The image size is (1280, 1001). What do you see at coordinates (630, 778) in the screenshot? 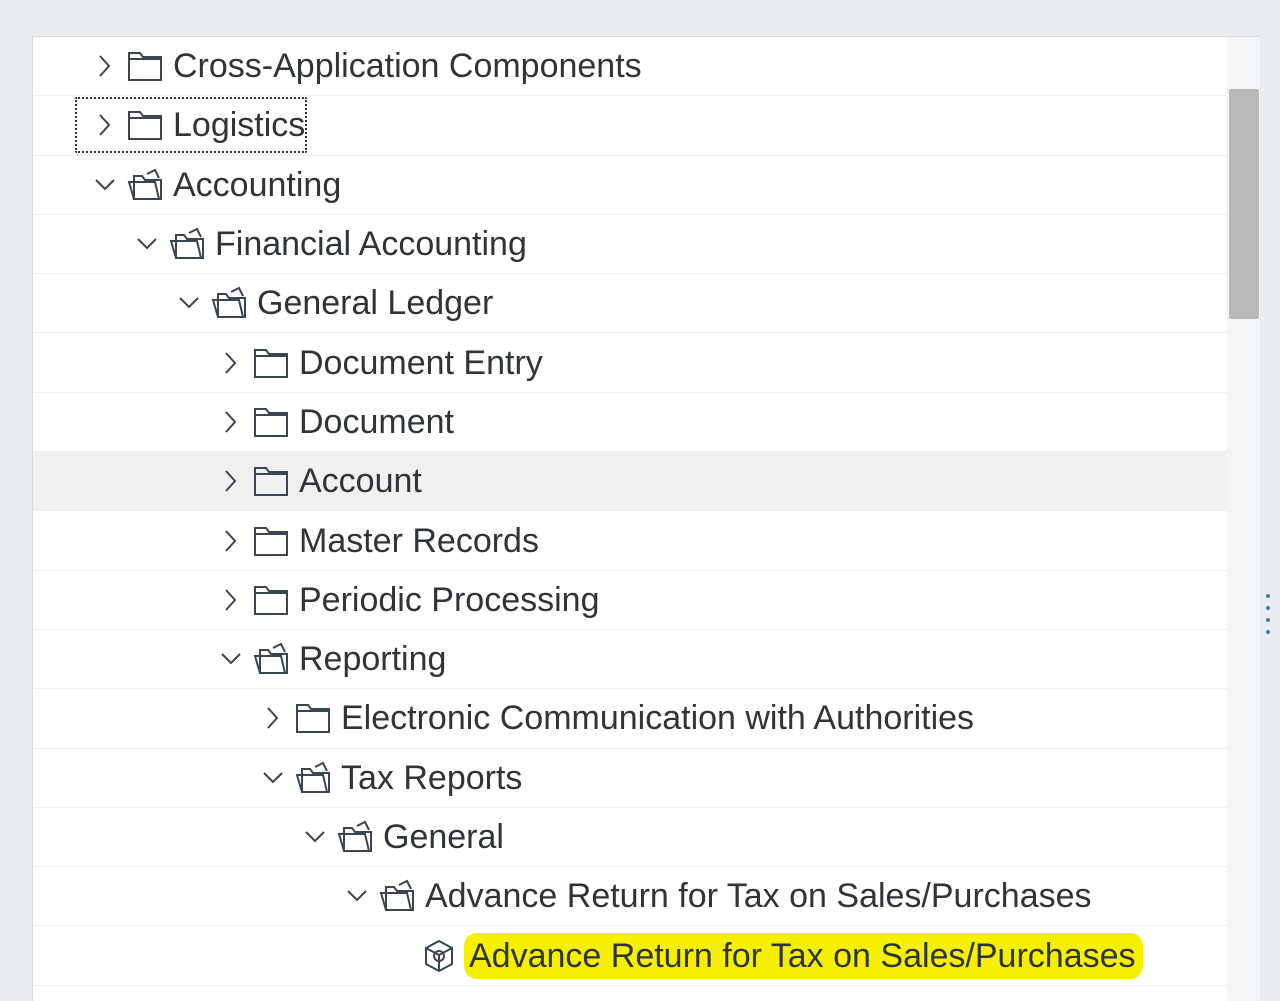
I see `tree-row: Tax Reports` at bounding box center [630, 778].